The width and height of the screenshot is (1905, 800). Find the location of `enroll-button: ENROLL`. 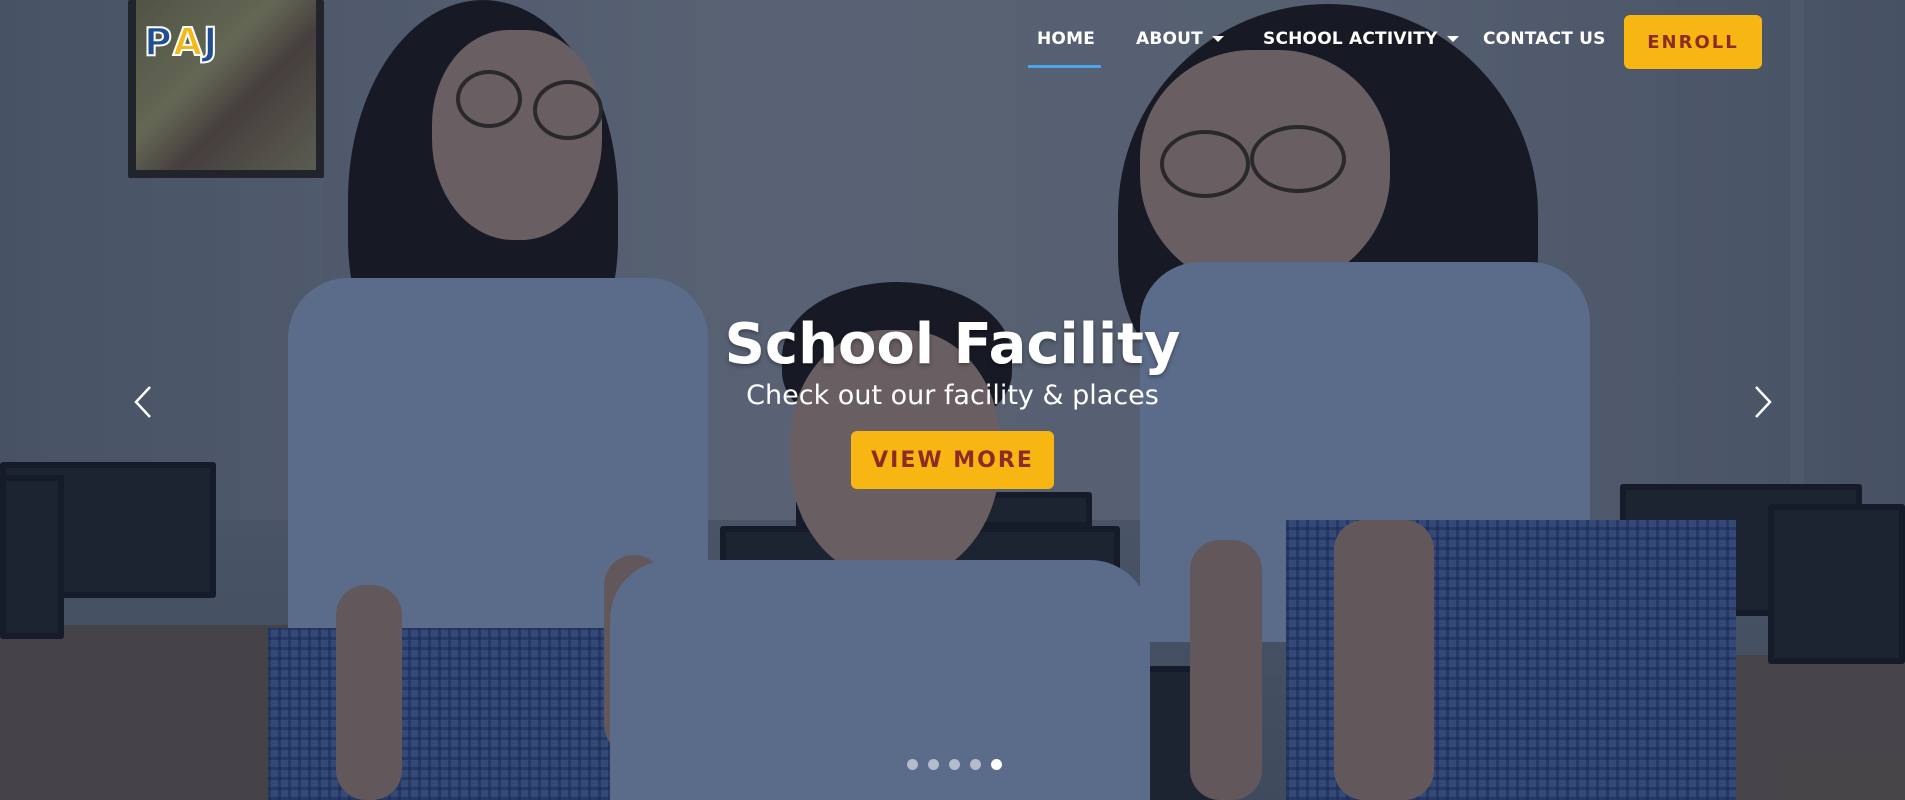

enroll-button: ENROLL is located at coordinates (1693, 42).